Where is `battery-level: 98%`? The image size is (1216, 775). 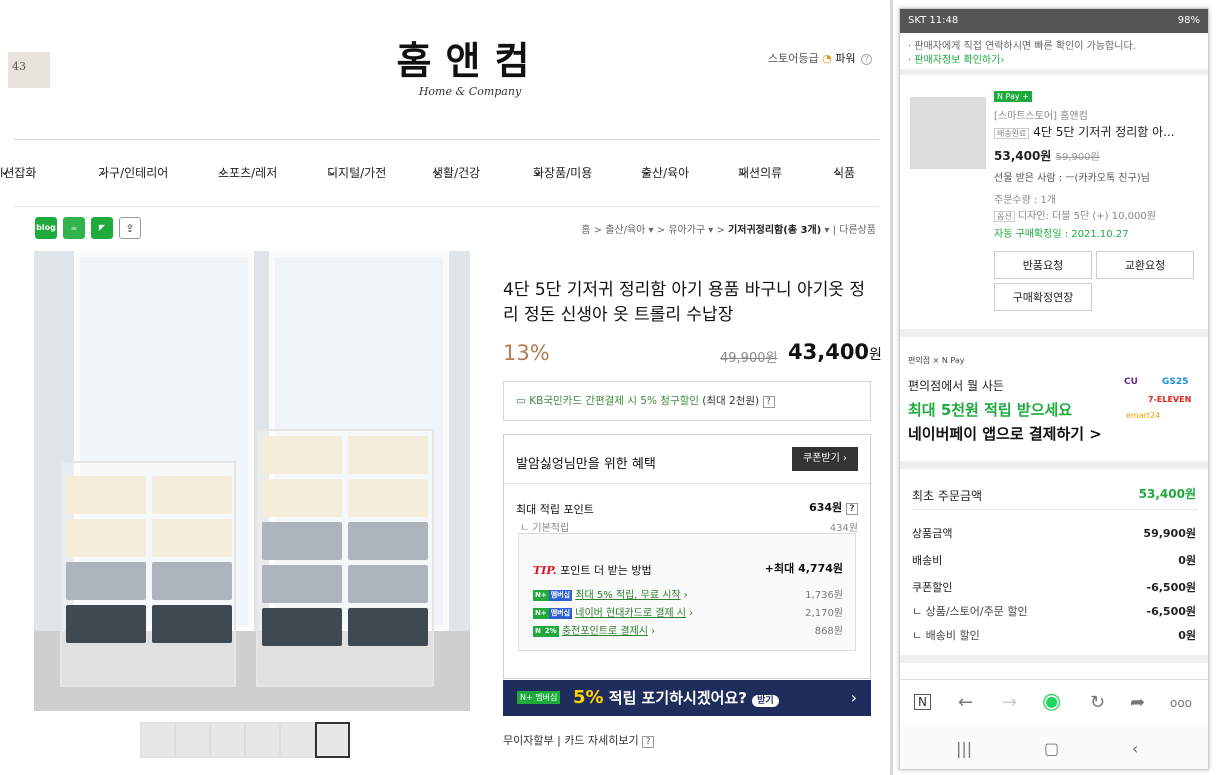
battery-level: 98% is located at coordinates (1188, 20).